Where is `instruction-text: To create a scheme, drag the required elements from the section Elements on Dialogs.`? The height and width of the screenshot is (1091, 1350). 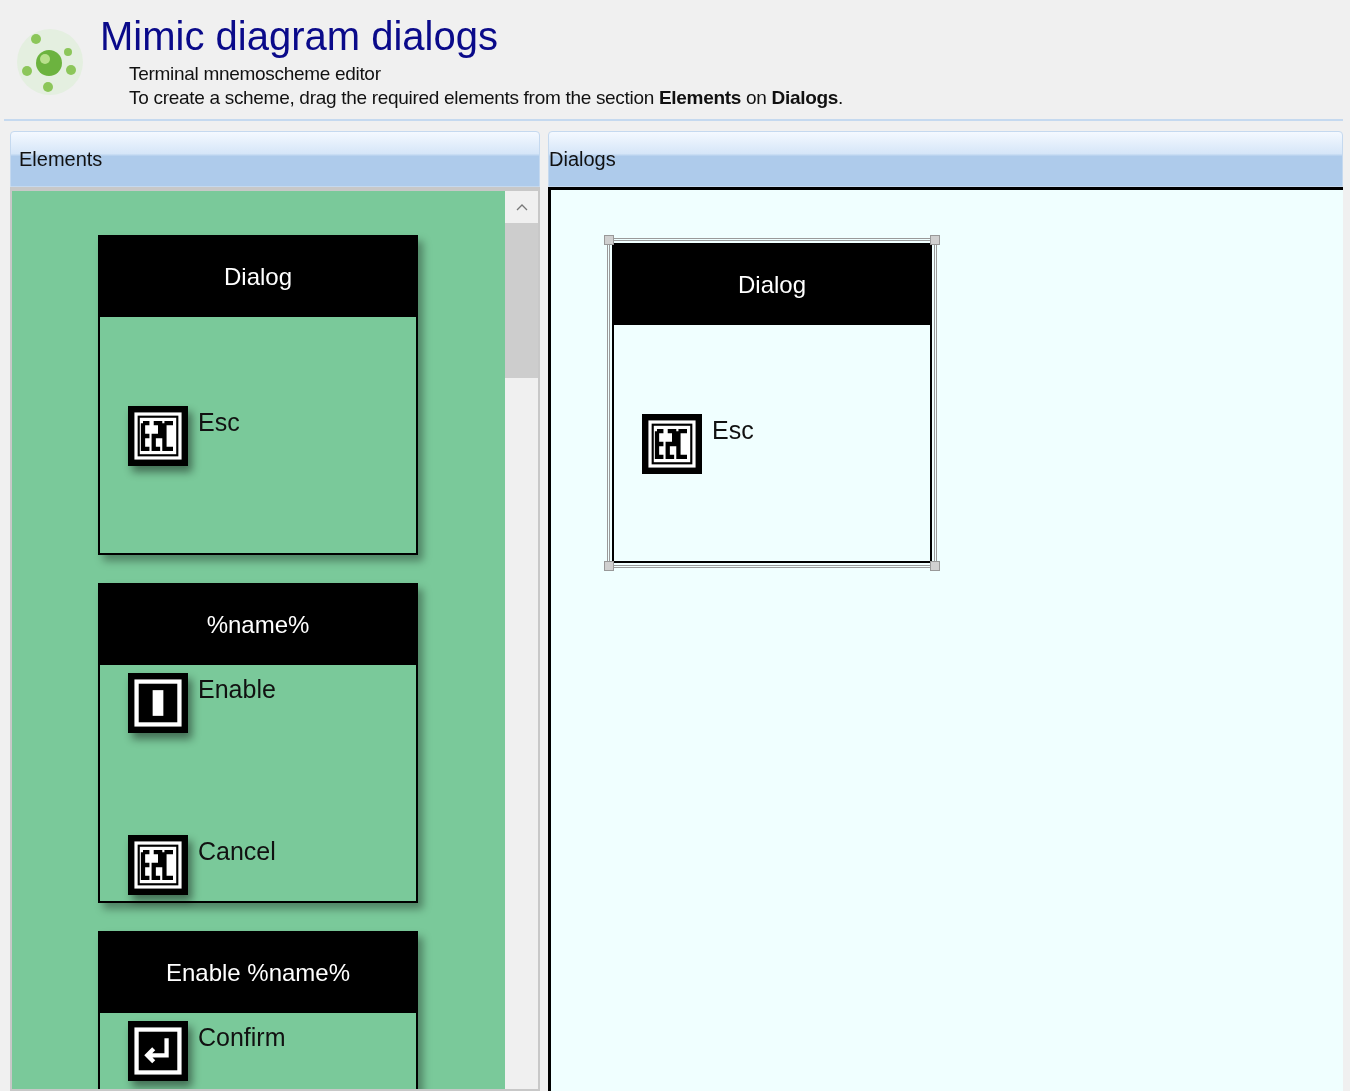
instruction-text: To create a scheme, drag the required elements from the section Elements on Dialogs. is located at coordinates (486, 98).